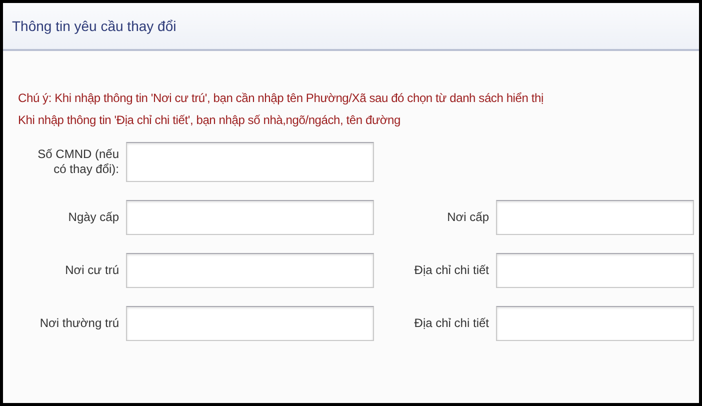 This screenshot has height=406, width=702. I want to click on field-label: Nơi cấp, so click(468, 217).